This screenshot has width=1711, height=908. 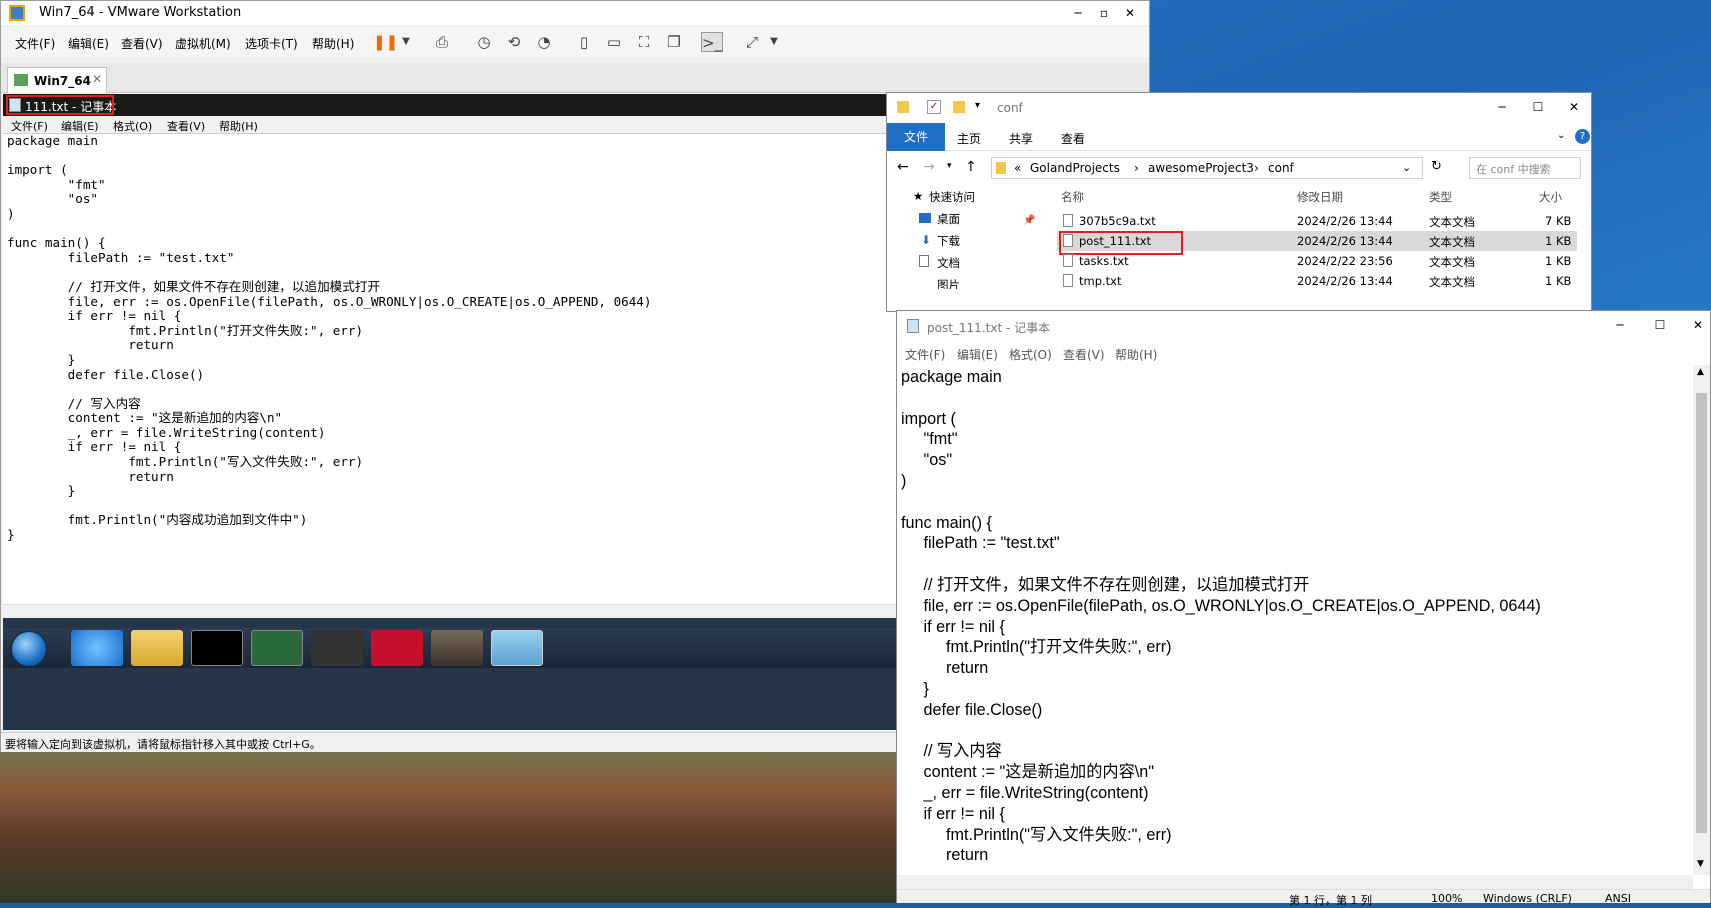 I want to click on nav-quick-access: 快速访问, so click(x=952, y=197).